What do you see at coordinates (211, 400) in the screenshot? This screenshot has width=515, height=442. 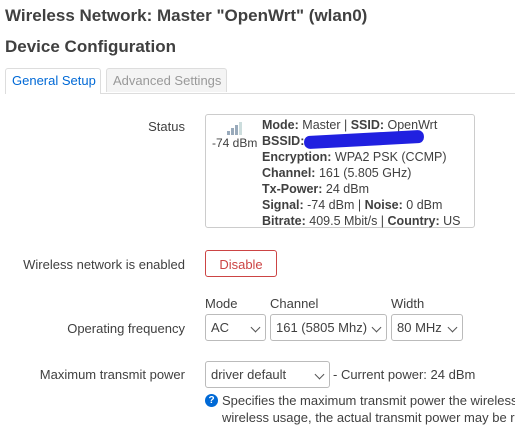 I see `help-icon: ?` at bounding box center [211, 400].